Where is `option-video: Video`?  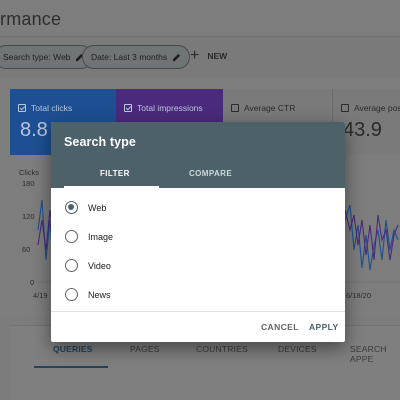 option-video: Video is located at coordinates (198, 265).